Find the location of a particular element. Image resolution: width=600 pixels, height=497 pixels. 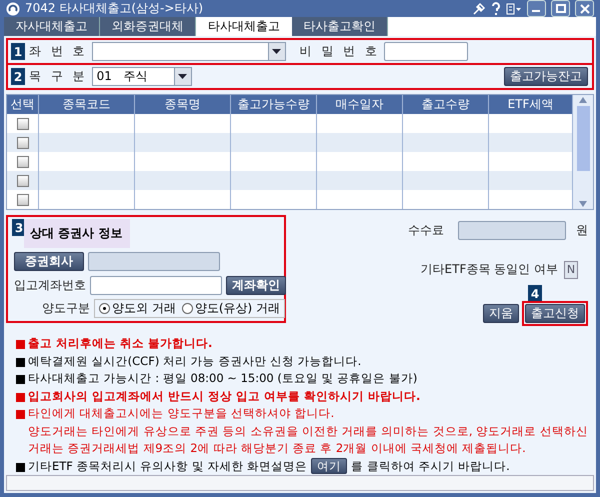

column-header: 매수일자 is located at coordinates (360, 104).